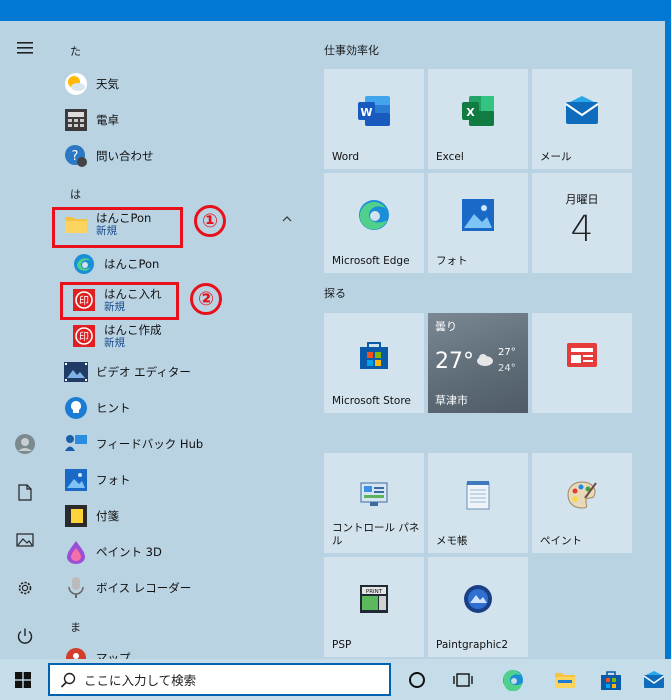 The width and height of the screenshot is (671, 700). Describe the element at coordinates (113, 480) in the screenshot. I see `app-label: フォト` at that location.